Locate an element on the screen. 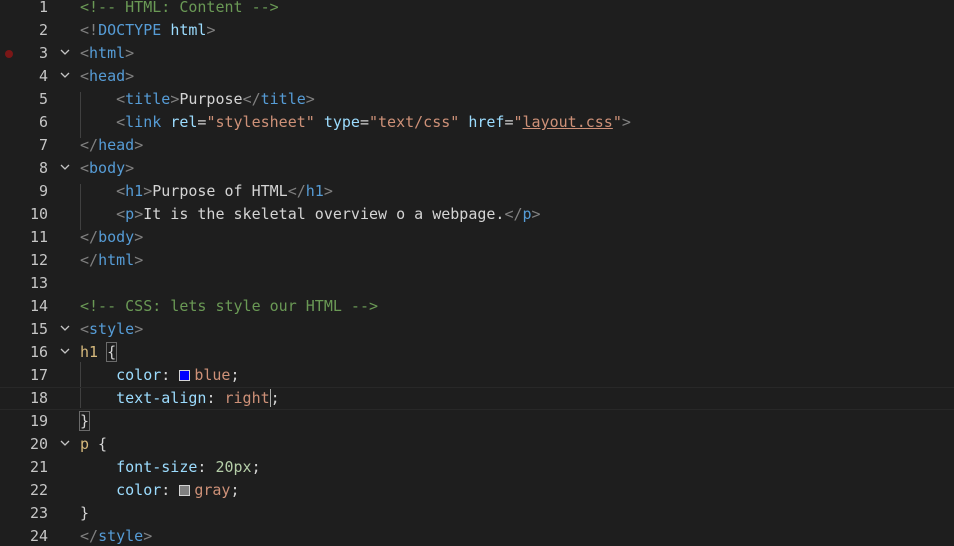 The height and width of the screenshot is (546, 954). code-token: 20px is located at coordinates (233, 467).